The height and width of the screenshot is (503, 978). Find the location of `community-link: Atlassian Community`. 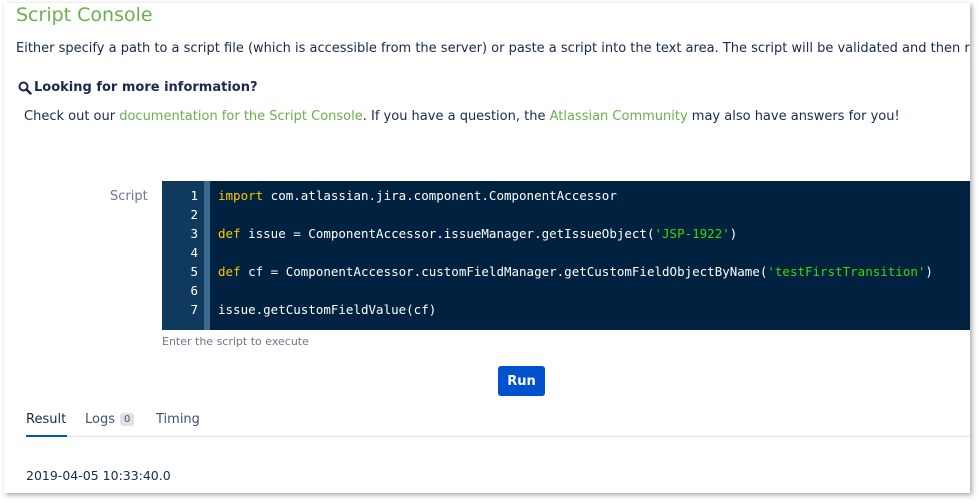

community-link: Atlassian Community is located at coordinates (619, 116).